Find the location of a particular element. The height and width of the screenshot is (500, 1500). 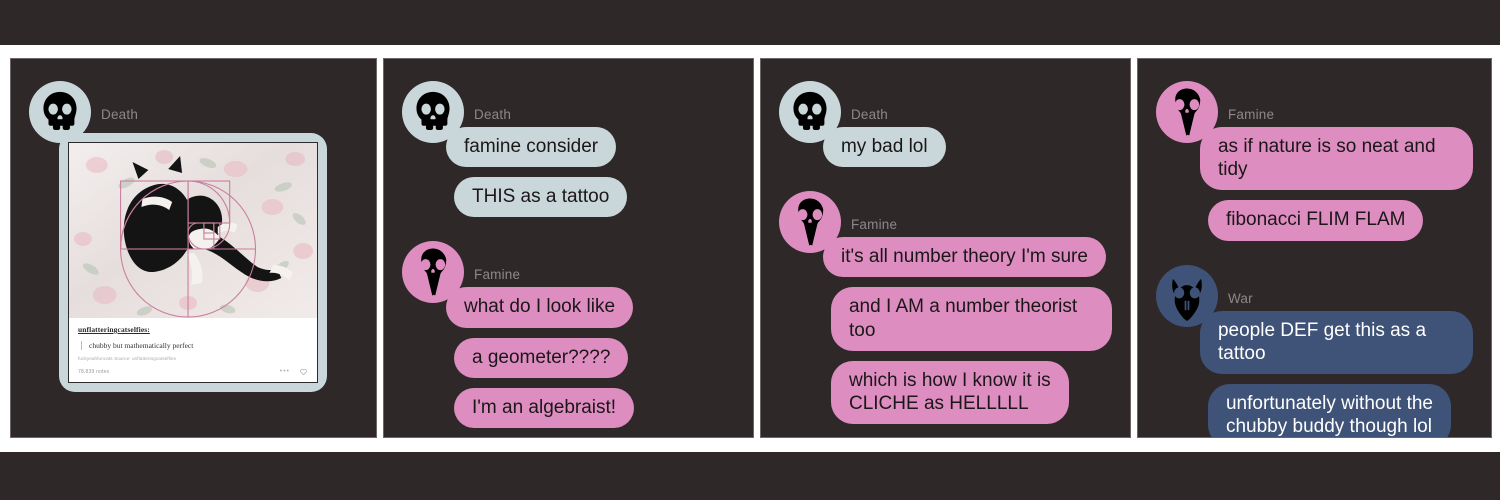

horned-skull-icon is located at coordinates (1186, 295).